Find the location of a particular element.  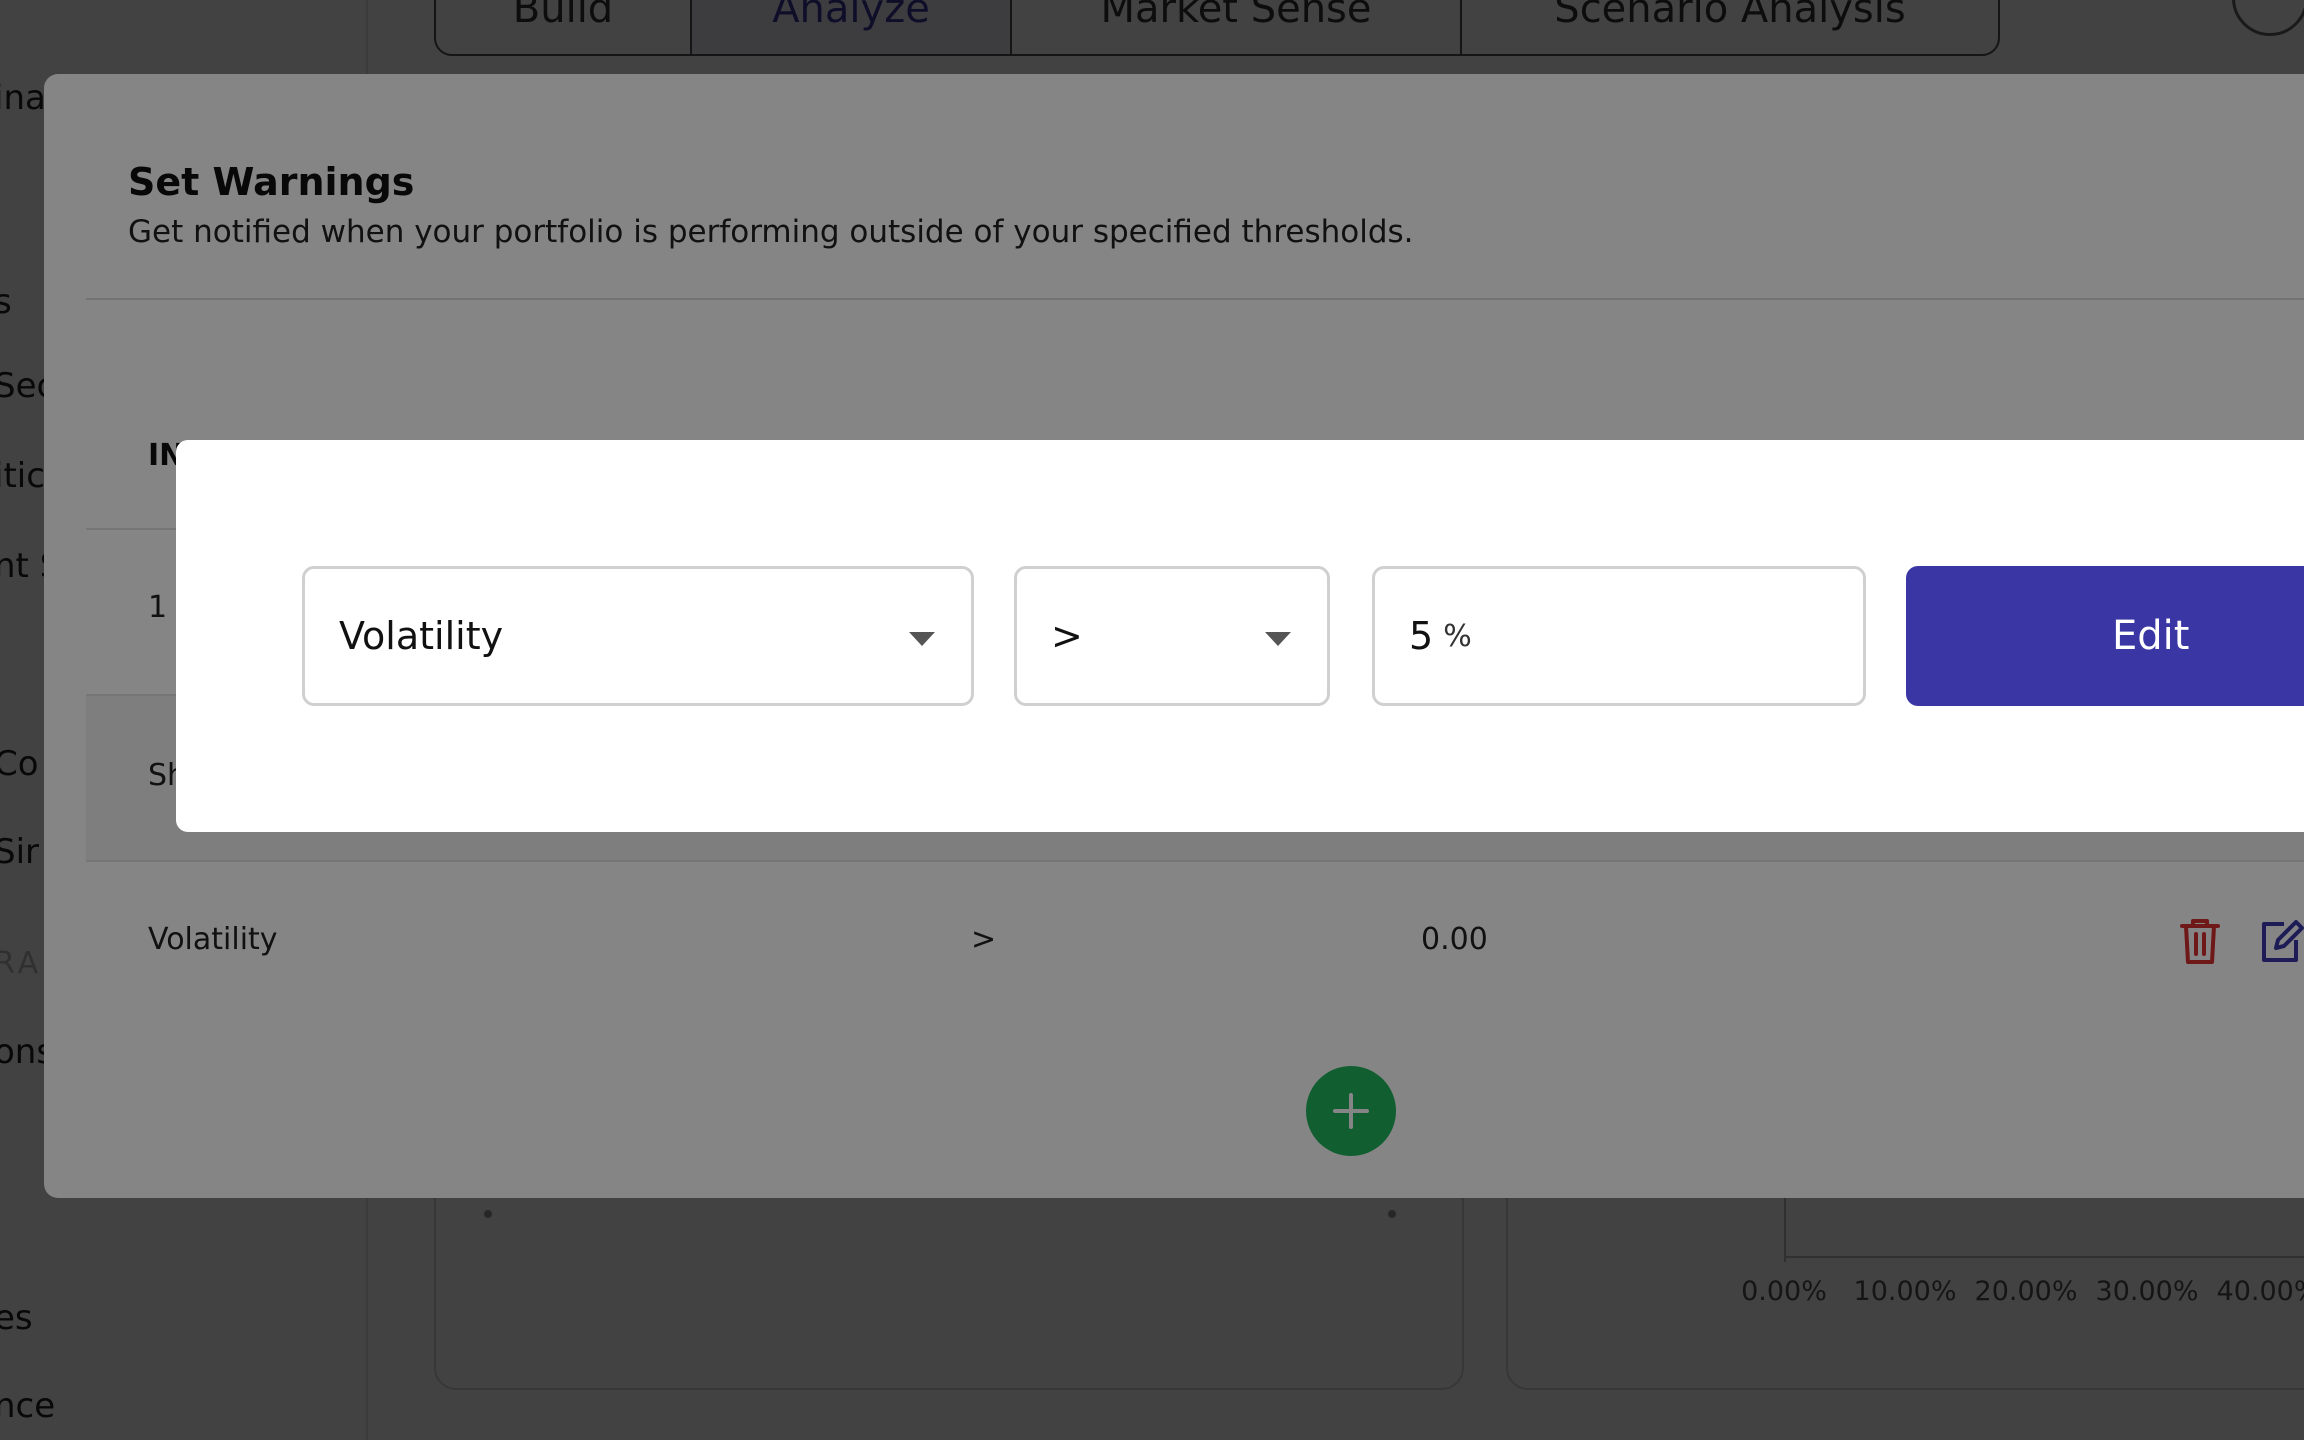

metric-select: Volatility is located at coordinates (638, 636).